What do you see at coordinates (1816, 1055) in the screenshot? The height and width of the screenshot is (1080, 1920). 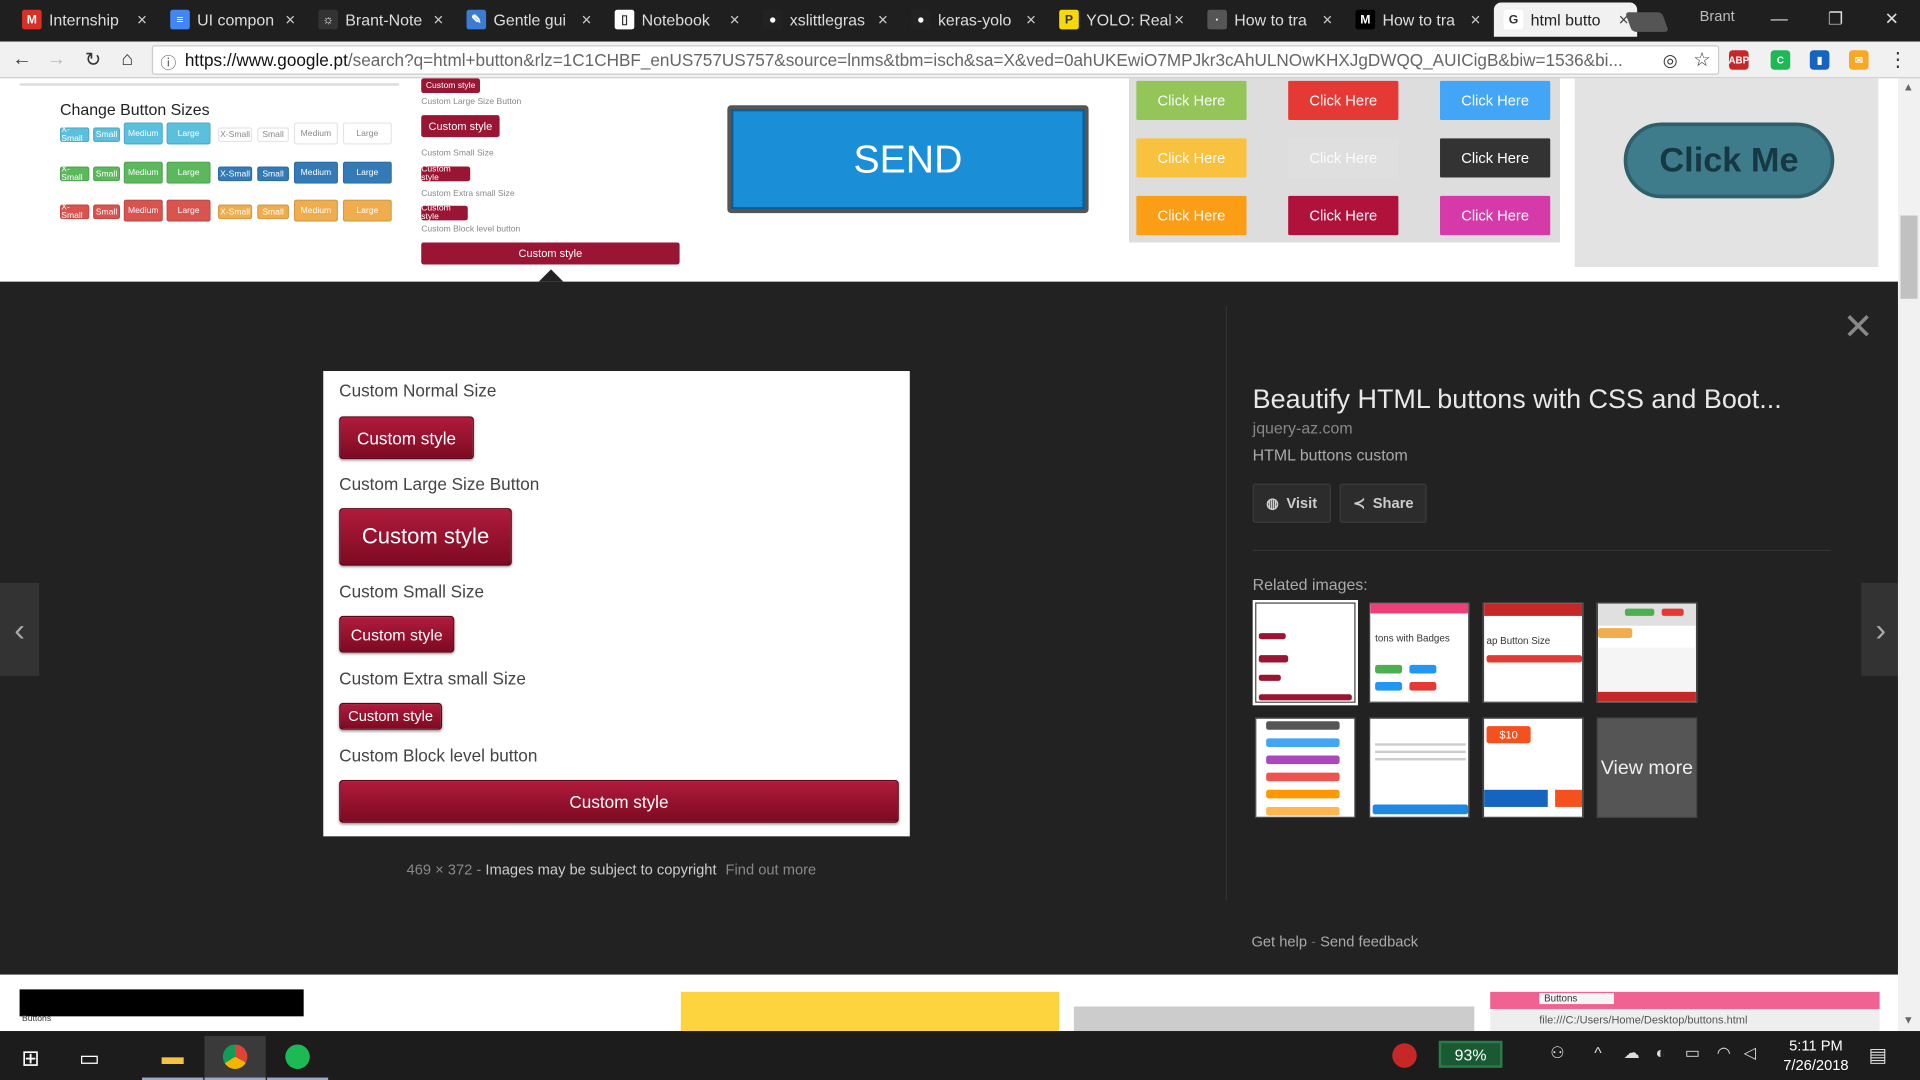 I see `system-clock: 5:11 PM 7/26/2018` at bounding box center [1816, 1055].